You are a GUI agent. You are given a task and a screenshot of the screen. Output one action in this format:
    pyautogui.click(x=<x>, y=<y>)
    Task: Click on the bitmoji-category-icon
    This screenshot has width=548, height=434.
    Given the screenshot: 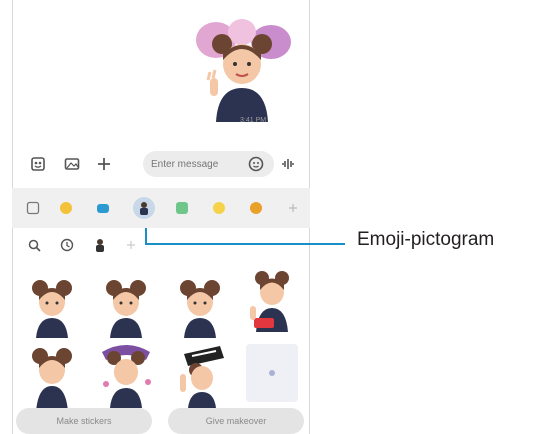 What is the action you would take?
    pyautogui.click(x=256, y=208)
    